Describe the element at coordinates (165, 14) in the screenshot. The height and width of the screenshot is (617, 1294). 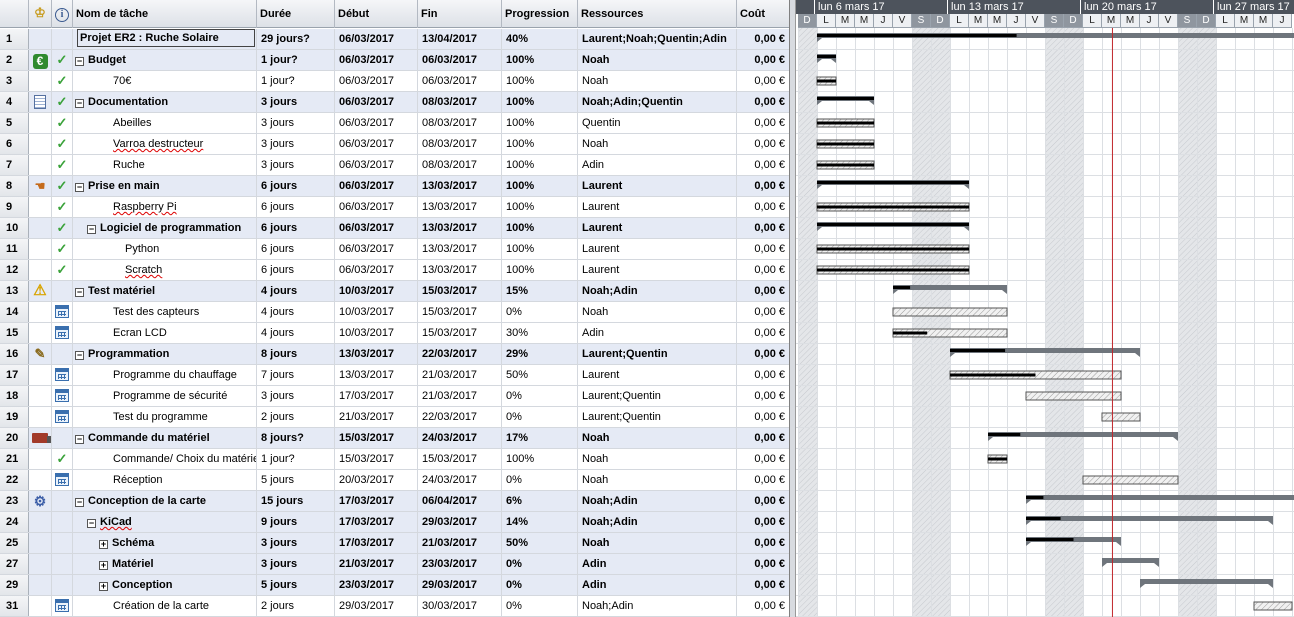
I see `name-column-header: Nom de tâche` at that location.